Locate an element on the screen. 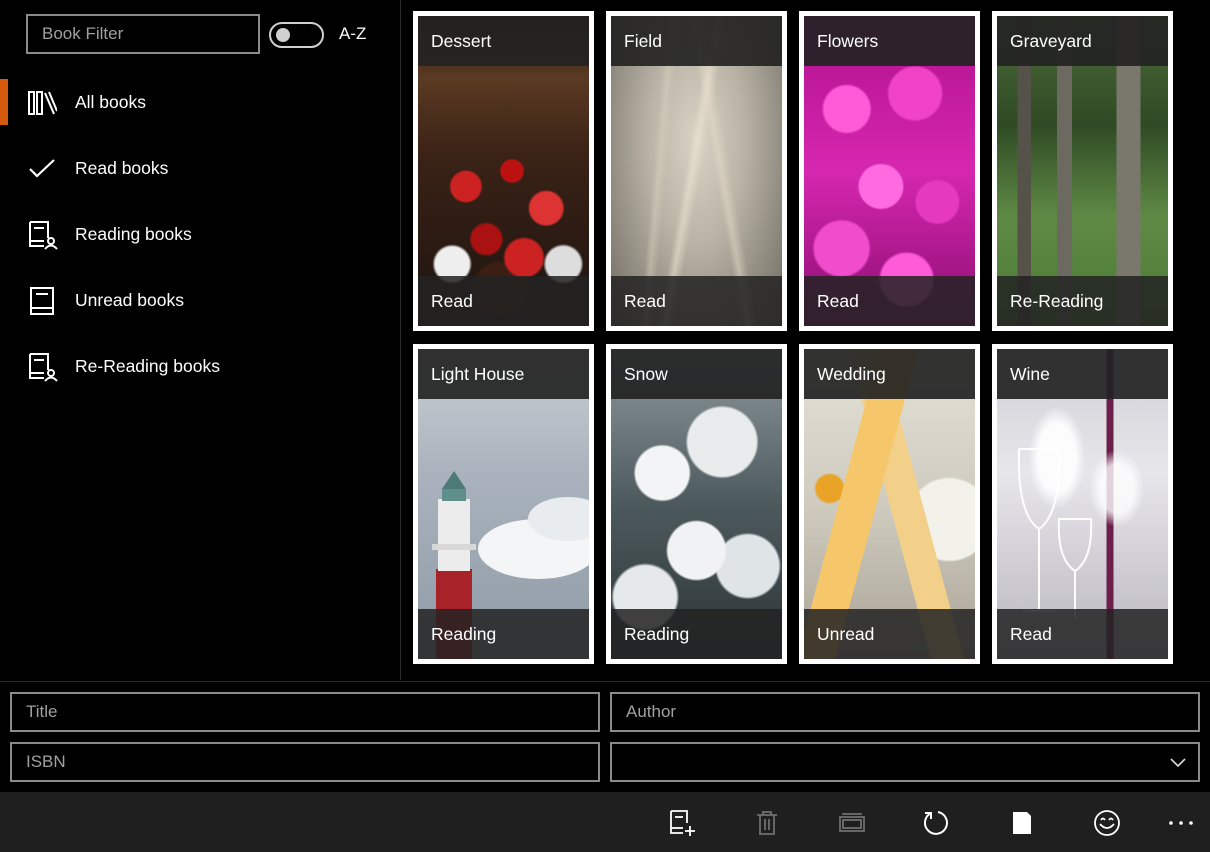 The height and width of the screenshot is (852, 1210). library-icon is located at coordinates (42, 103).